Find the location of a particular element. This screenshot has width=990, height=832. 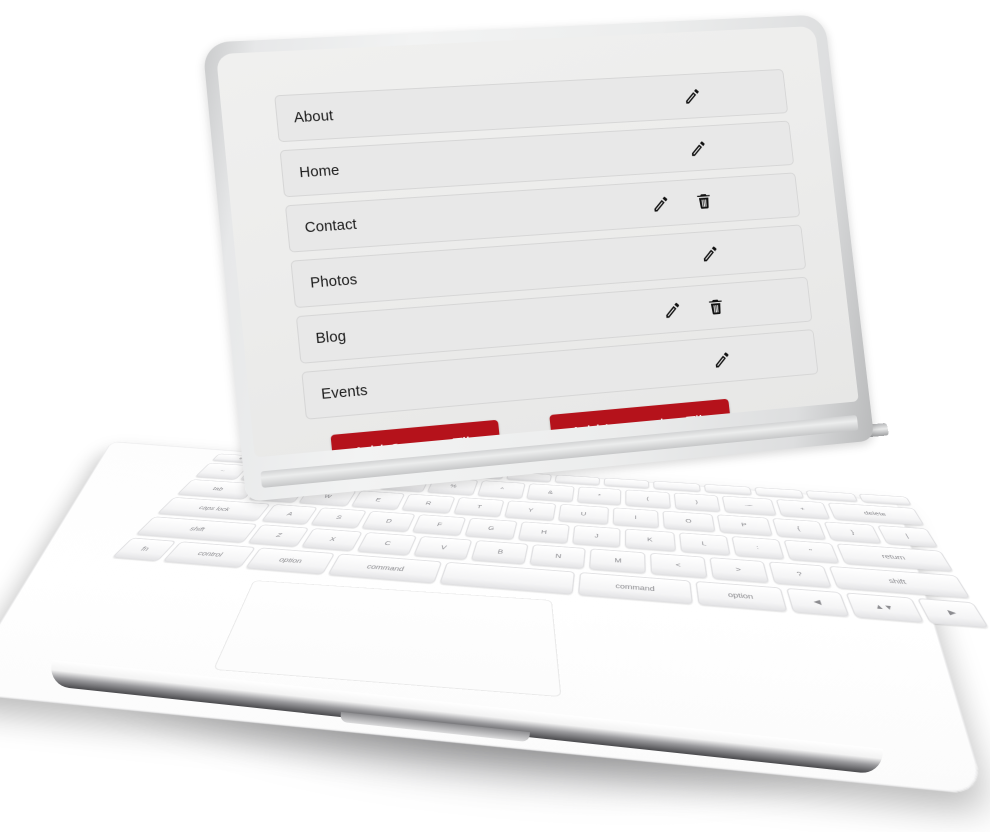

key-z: Z is located at coordinates (278, 535).